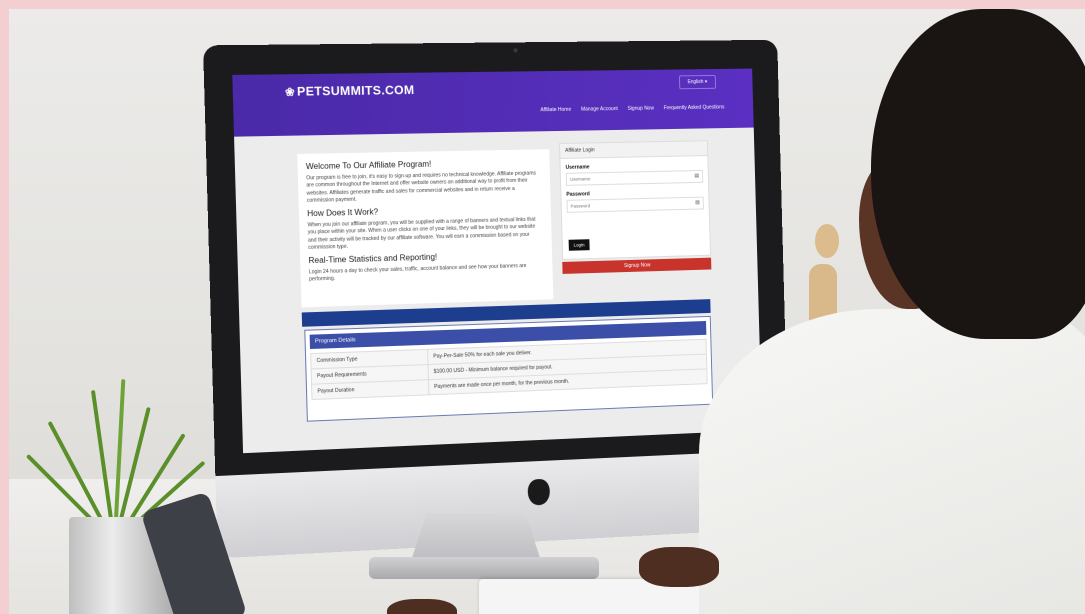 The width and height of the screenshot is (1085, 614). I want to click on password-field: Password ▤, so click(635, 204).